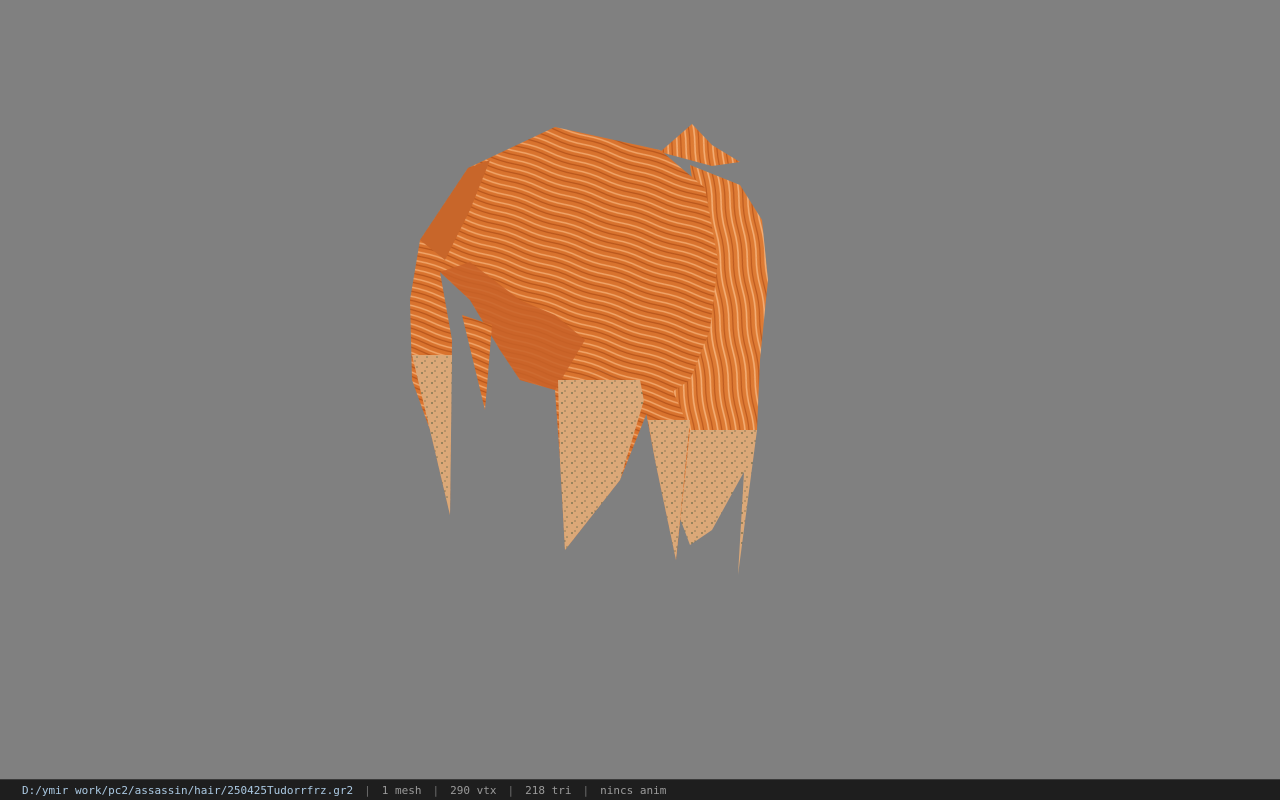  What do you see at coordinates (569, 263) in the screenshot?
I see `hair-crown` at bounding box center [569, 263].